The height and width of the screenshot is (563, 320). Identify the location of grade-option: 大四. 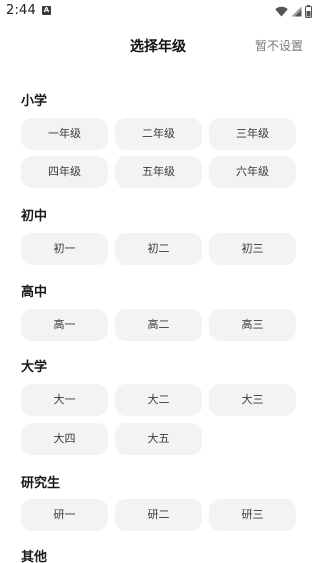
(64, 439).